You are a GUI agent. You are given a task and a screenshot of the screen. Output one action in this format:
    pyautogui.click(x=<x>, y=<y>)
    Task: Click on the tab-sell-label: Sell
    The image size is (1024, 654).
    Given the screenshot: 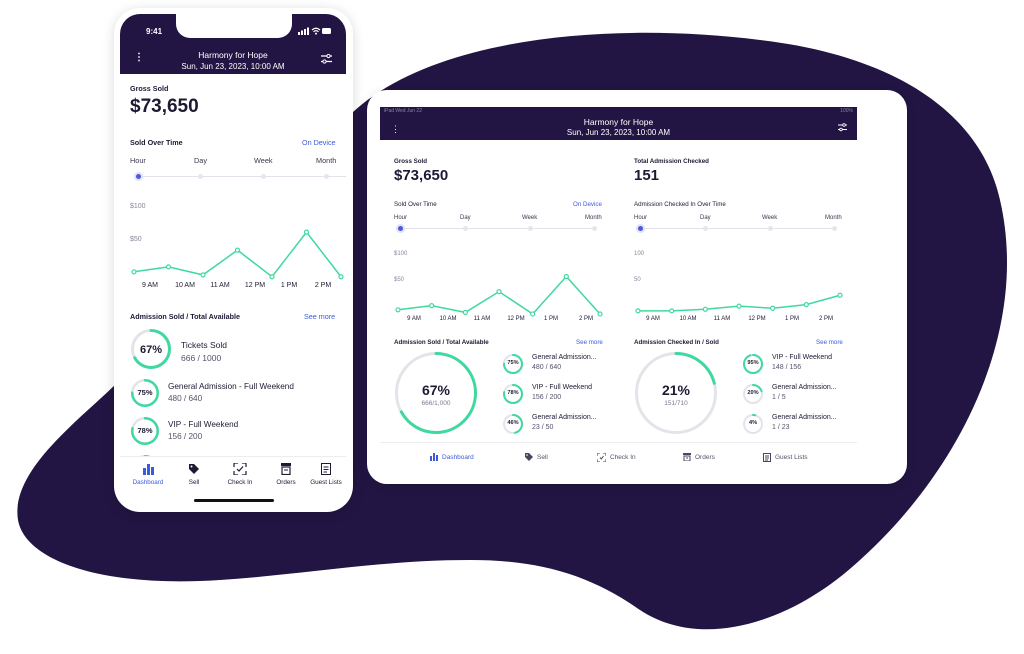 What is the action you would take?
    pyautogui.click(x=542, y=457)
    